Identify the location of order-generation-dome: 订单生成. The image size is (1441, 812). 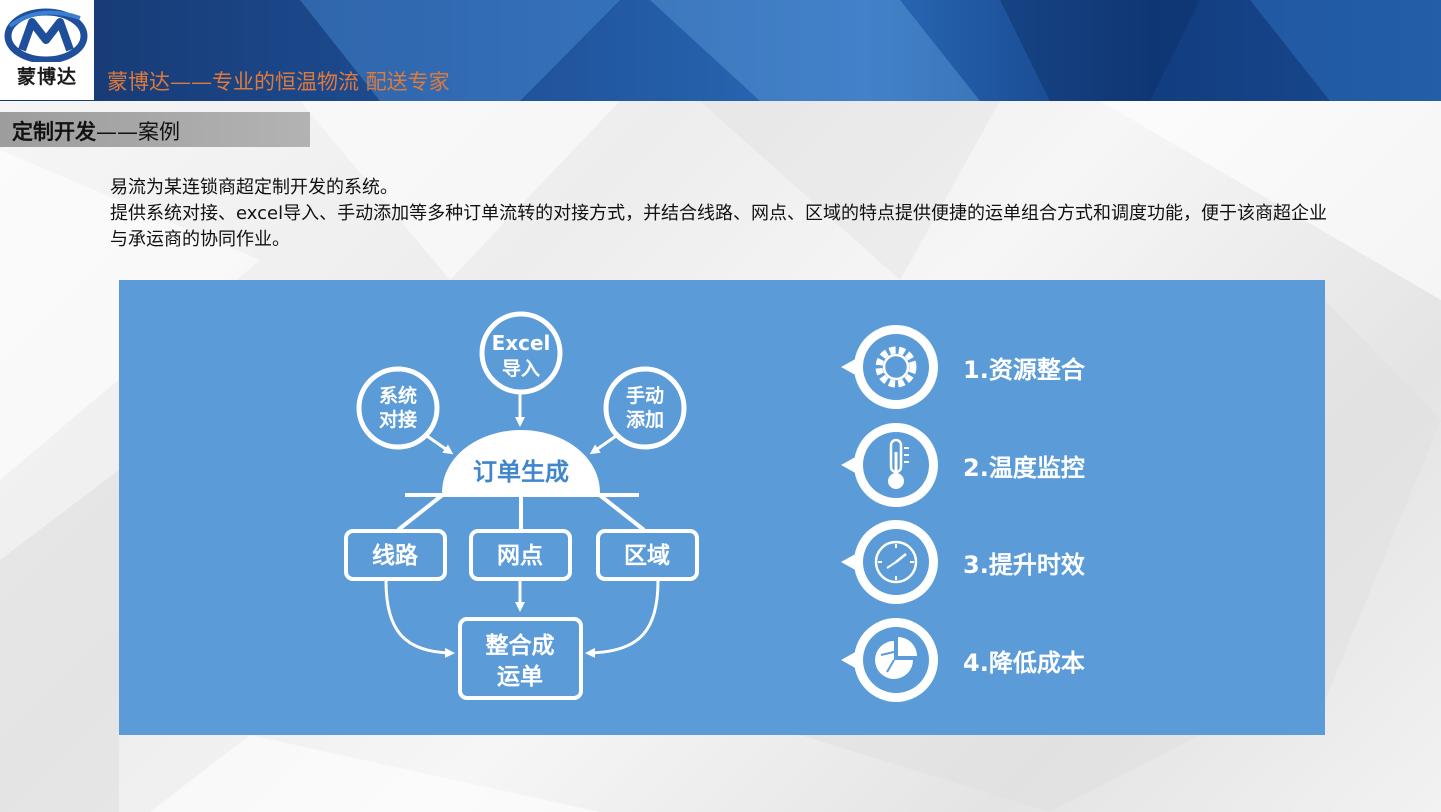
(521, 461).